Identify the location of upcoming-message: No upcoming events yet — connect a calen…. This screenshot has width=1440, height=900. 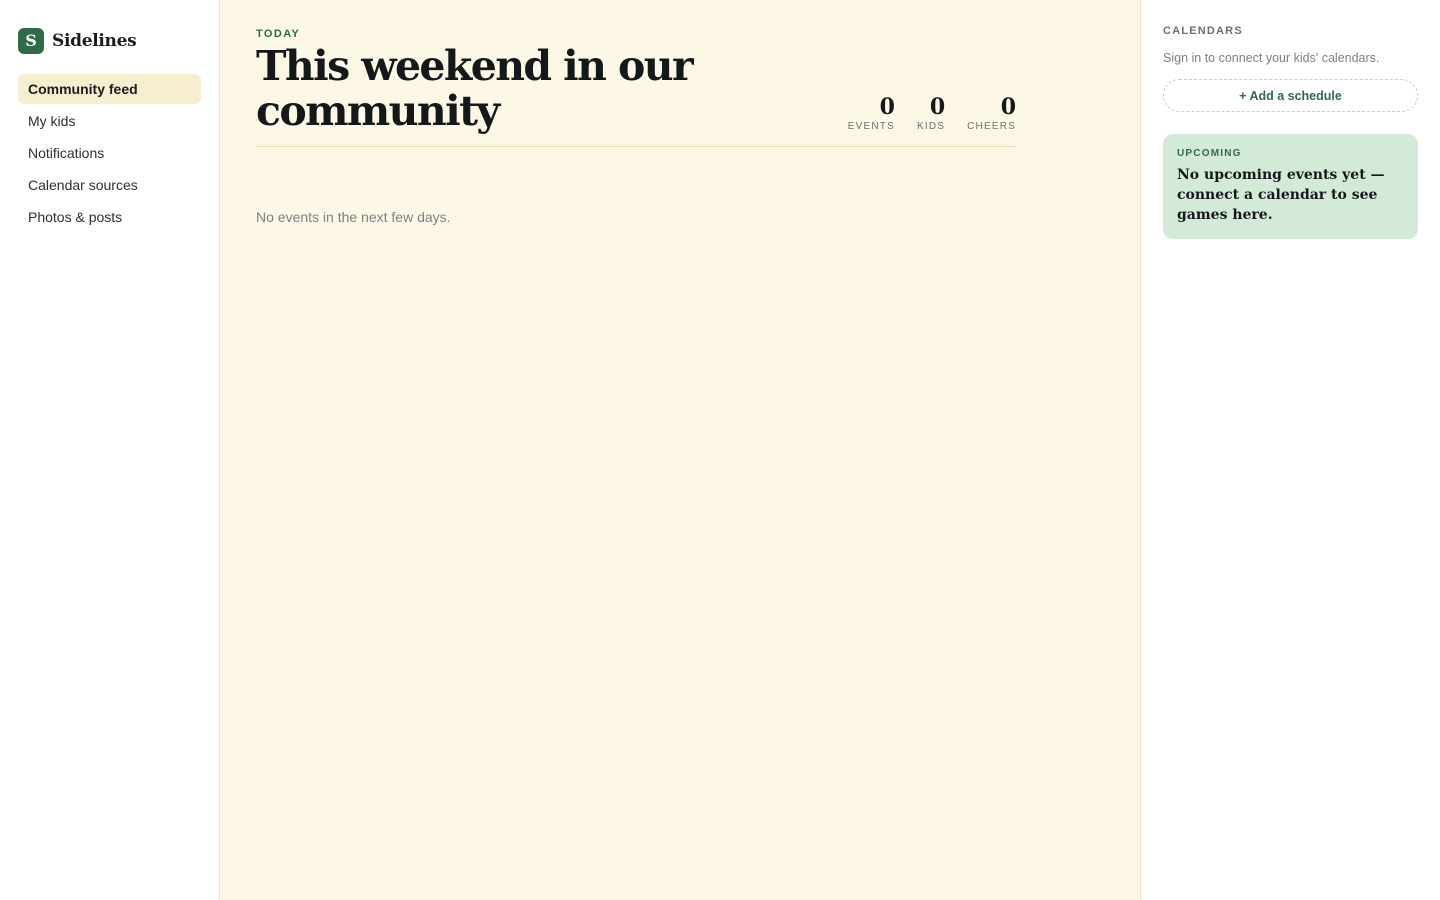
(1281, 195).